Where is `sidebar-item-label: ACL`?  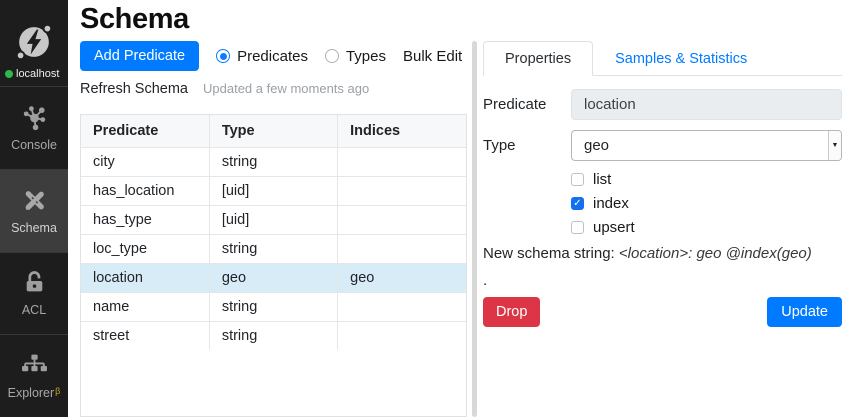 sidebar-item-label: ACL is located at coordinates (34, 310).